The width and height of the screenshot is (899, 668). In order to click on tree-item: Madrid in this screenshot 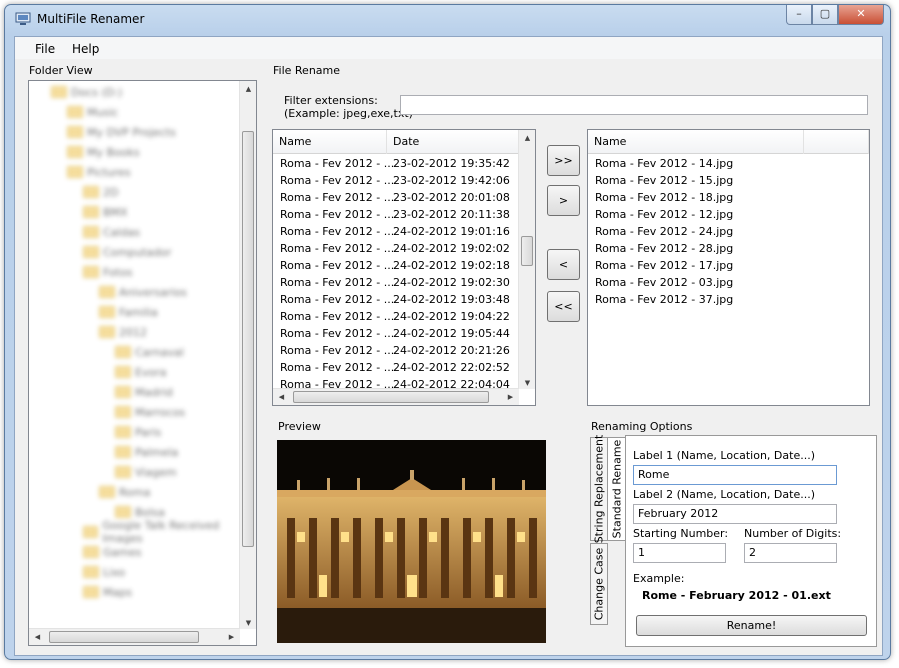, I will do `click(144, 392)`.